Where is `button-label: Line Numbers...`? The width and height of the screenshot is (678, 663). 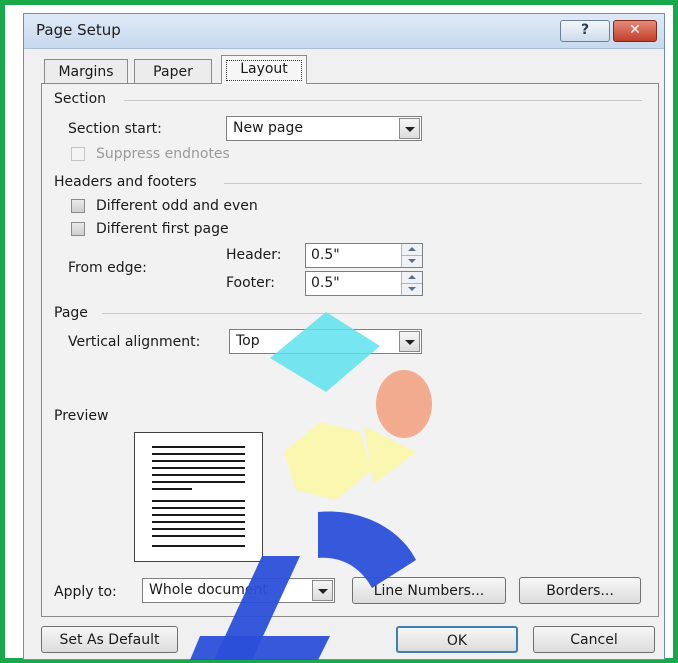
button-label: Line Numbers... is located at coordinates (429, 591).